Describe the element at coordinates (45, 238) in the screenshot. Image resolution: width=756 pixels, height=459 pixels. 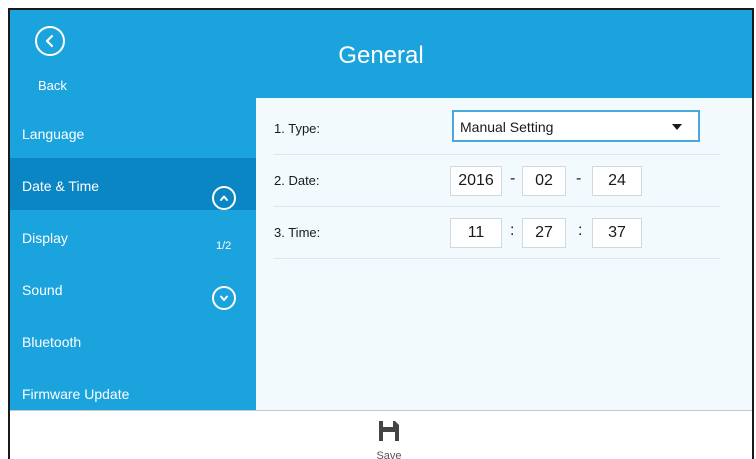
I see `sidebar-item-label: Display` at that location.